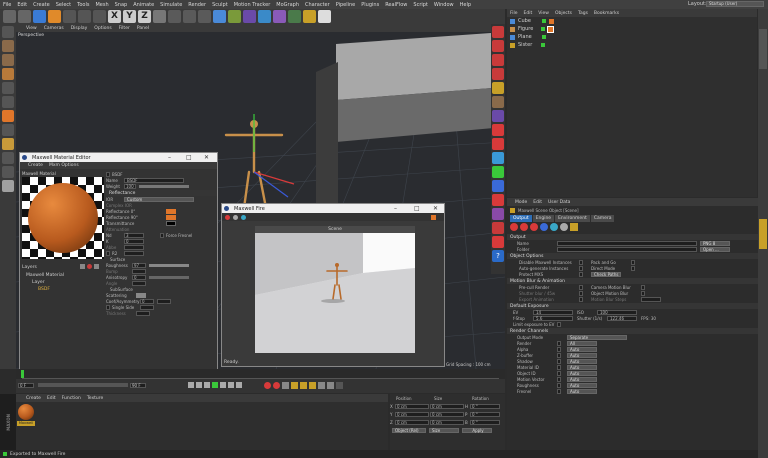  What do you see at coordinates (498, 130) in the screenshot?
I see `maxwell-material-red-icon` at bounding box center [498, 130].